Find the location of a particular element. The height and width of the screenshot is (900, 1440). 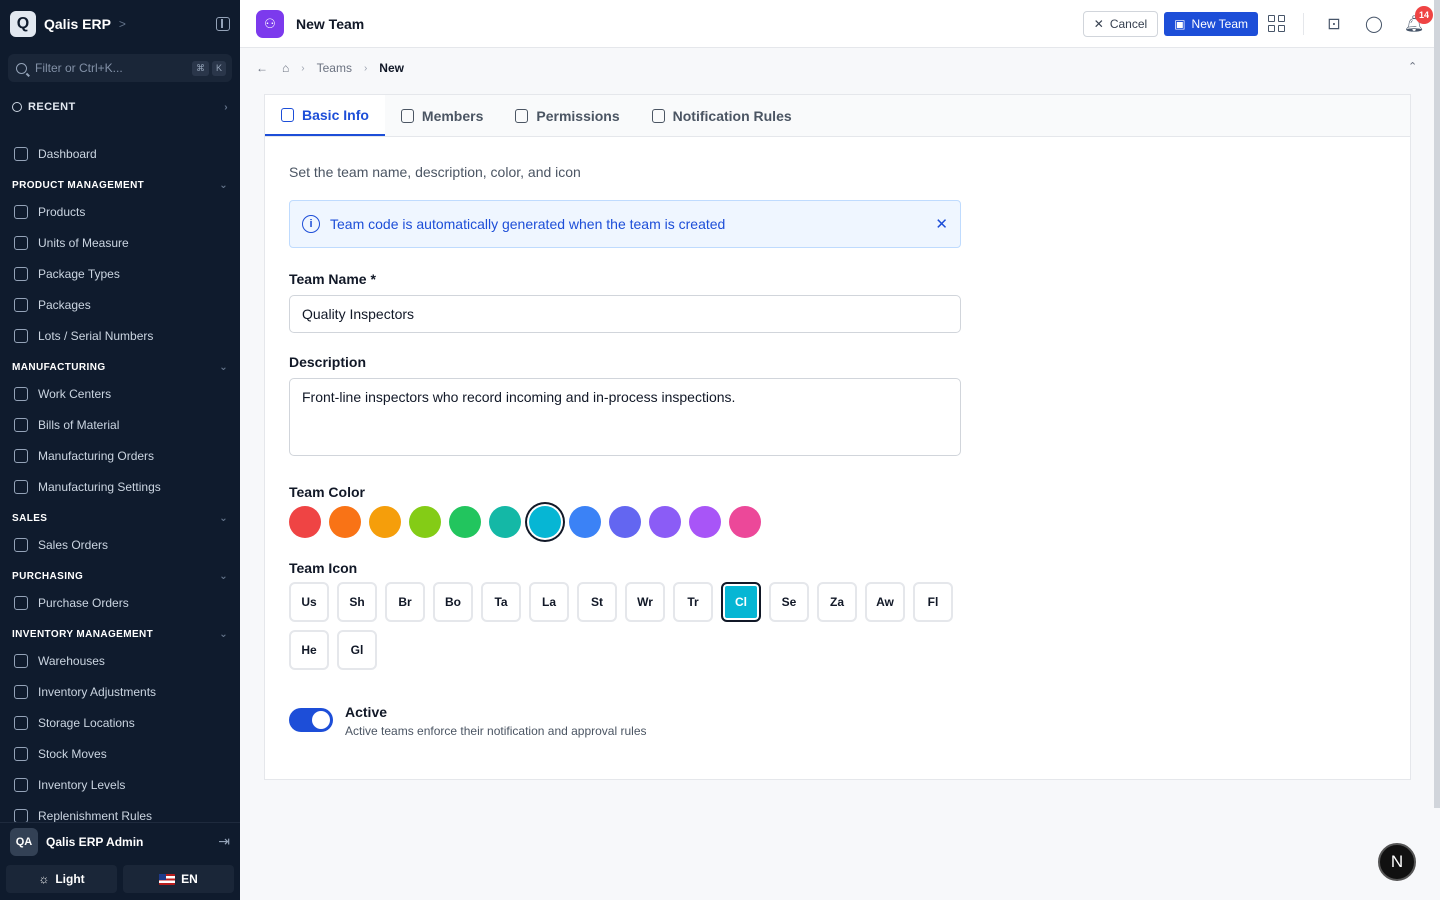

tab-label: Basic Info is located at coordinates (335, 114).